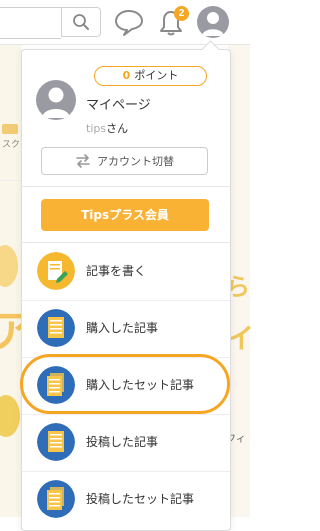 The width and height of the screenshot is (320, 531). I want to click on profile-avatar, so click(56, 100).